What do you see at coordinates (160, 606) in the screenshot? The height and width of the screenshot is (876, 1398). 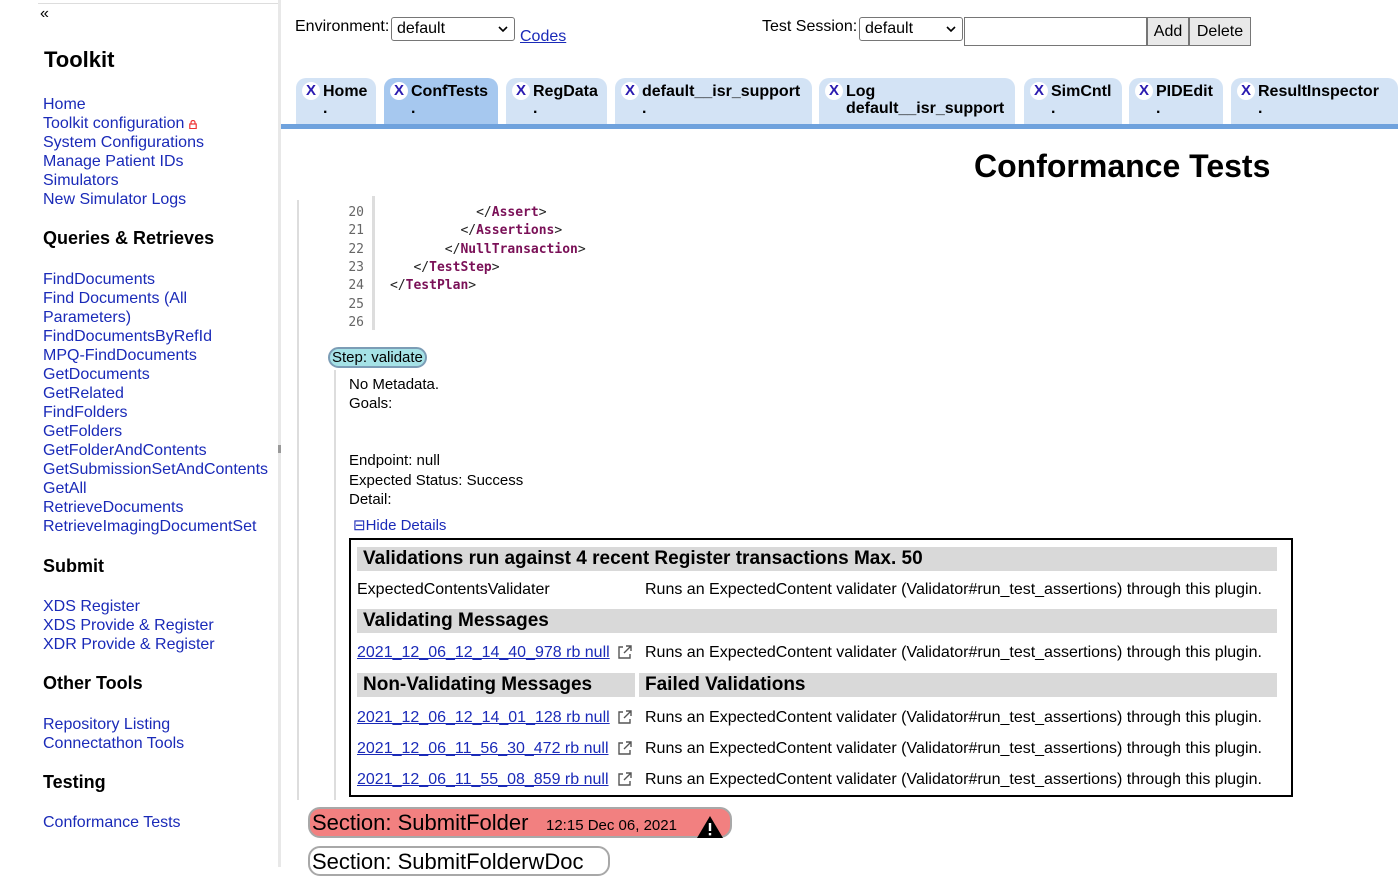 I see `sidebar-link-xds-register: XDS Register` at bounding box center [160, 606].